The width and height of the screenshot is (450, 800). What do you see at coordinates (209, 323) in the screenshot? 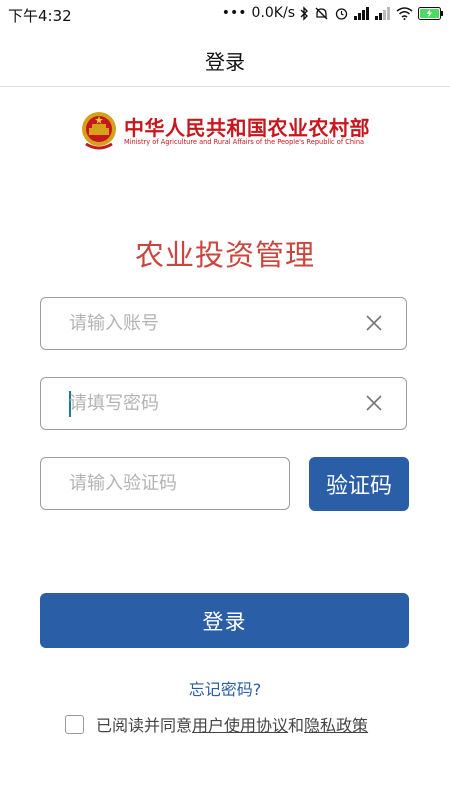
I see `account-input` at bounding box center [209, 323].